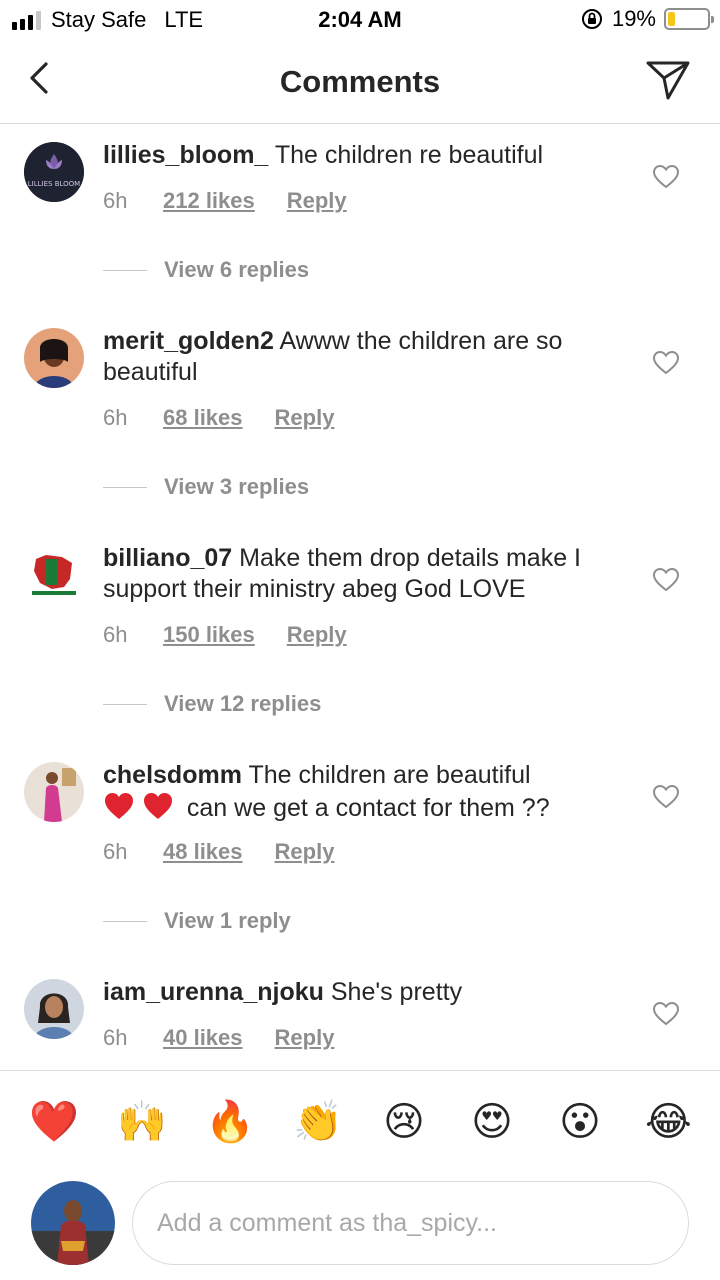 The height and width of the screenshot is (1280, 720). I want to click on tears-of-joy-emoji-button: 😂, so click(668, 1122).